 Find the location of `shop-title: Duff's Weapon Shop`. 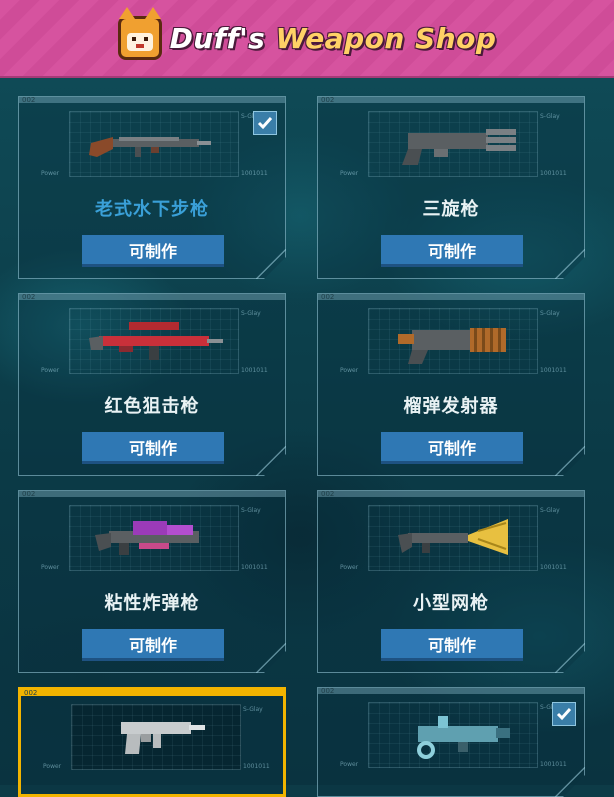

shop-title: Duff's Weapon Shop is located at coordinates (333, 38).